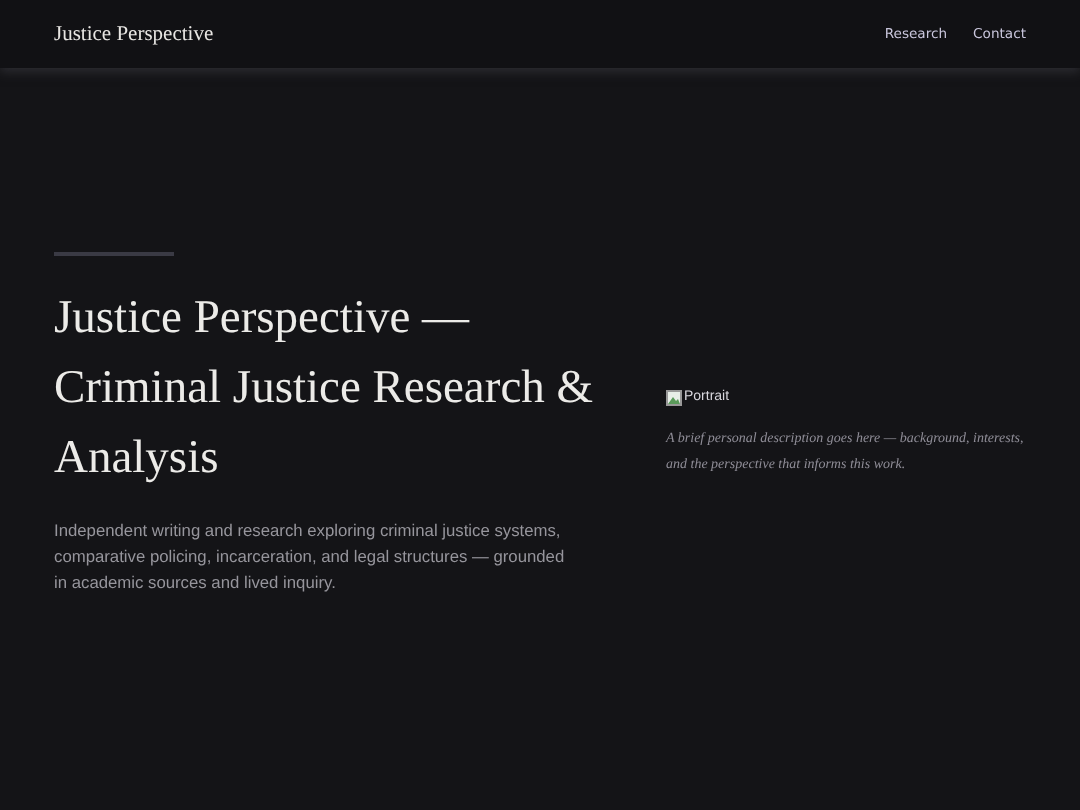 This screenshot has height=810, width=1080. I want to click on hero-title: Justice Perspective — Criminal Justice Research & Analysis, so click(325, 388).